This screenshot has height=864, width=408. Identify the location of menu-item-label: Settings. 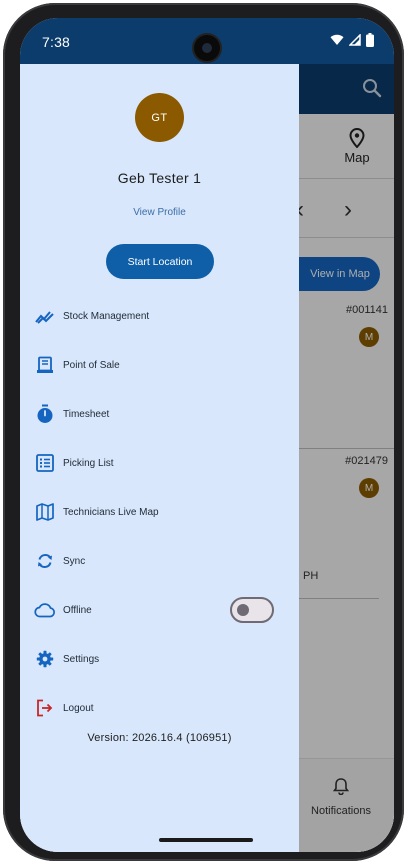
(81, 659).